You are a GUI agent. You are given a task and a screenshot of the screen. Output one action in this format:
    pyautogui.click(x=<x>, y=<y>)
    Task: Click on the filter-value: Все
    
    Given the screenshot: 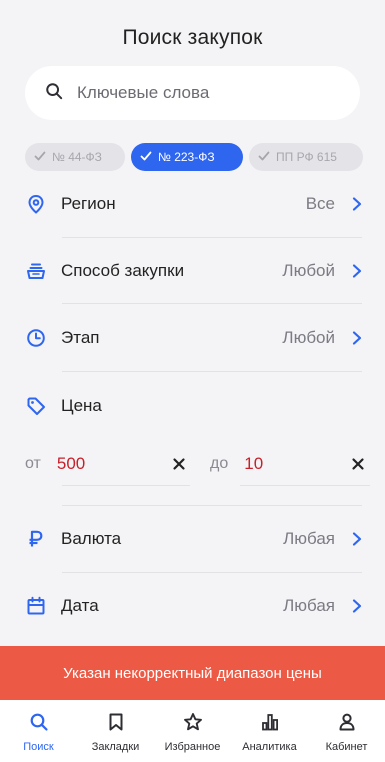 What is the action you would take?
    pyautogui.click(x=320, y=203)
    